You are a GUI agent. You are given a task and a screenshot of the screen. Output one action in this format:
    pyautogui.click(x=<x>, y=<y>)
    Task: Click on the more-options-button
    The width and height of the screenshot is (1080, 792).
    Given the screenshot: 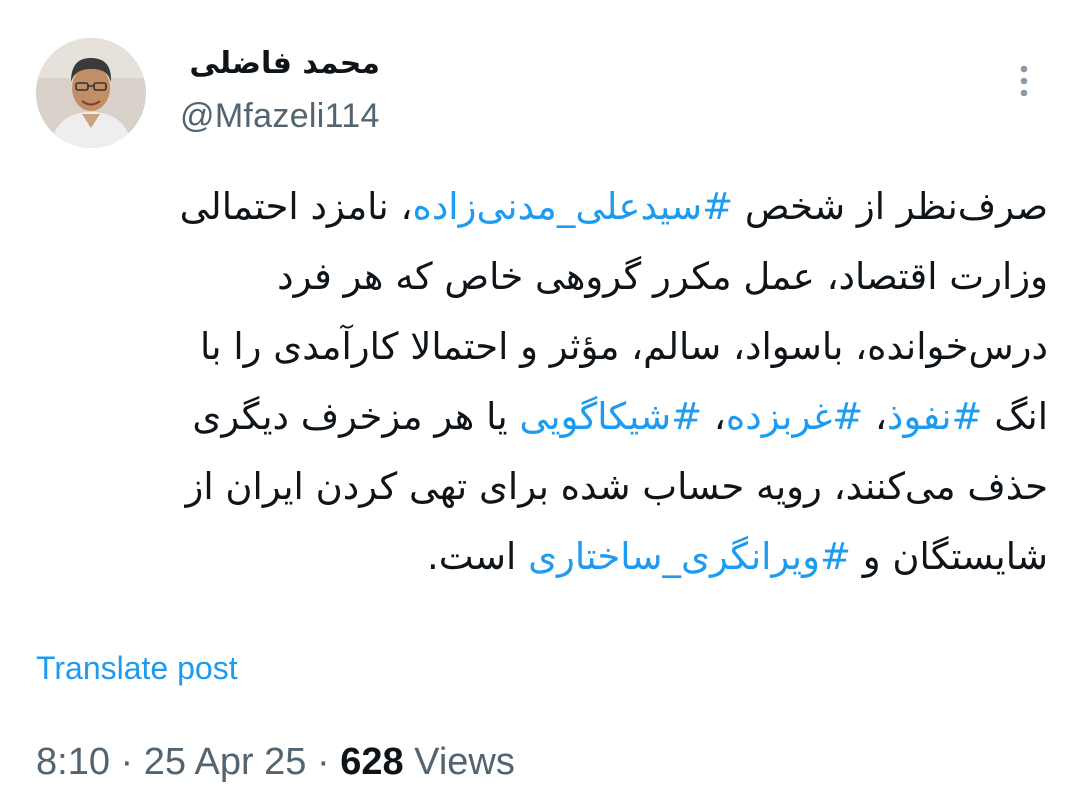 What is the action you would take?
    pyautogui.click(x=1024, y=81)
    